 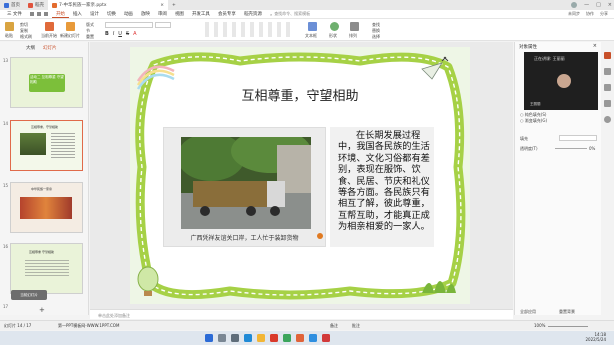 What do you see at coordinates (607, 119) in the screenshot?
I see `settings-icon` at bounding box center [607, 119].